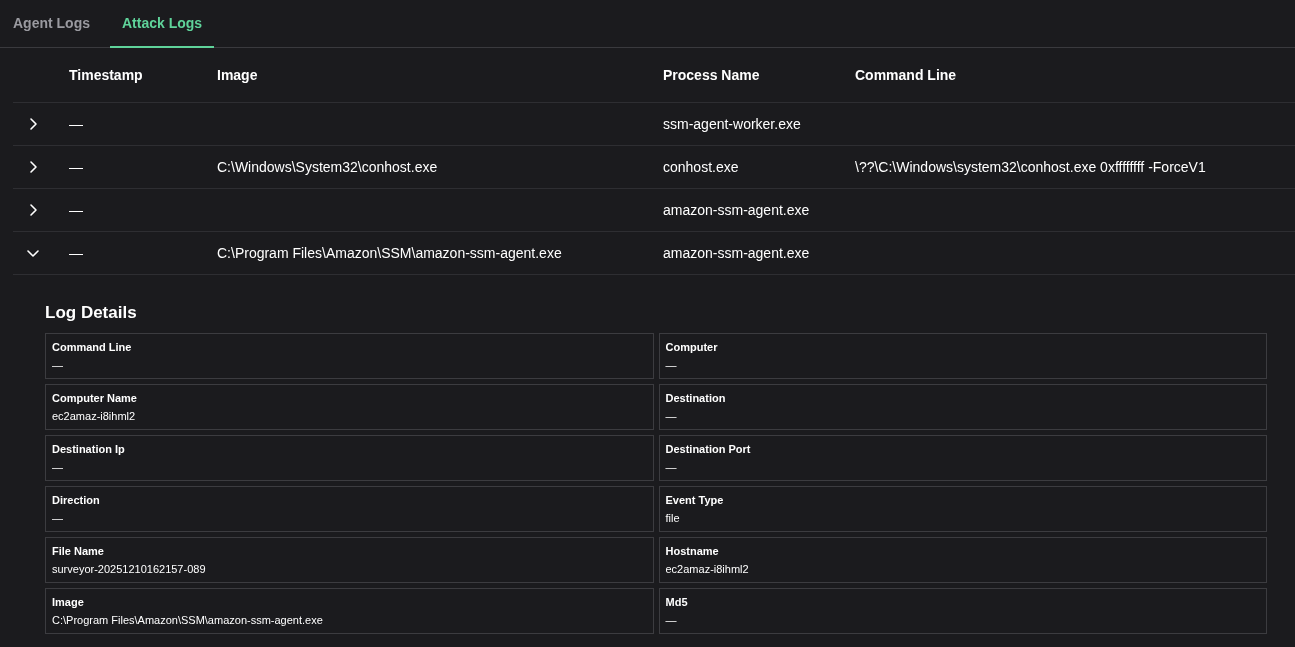  What do you see at coordinates (237, 75) in the screenshot?
I see `column-header: Image` at bounding box center [237, 75].